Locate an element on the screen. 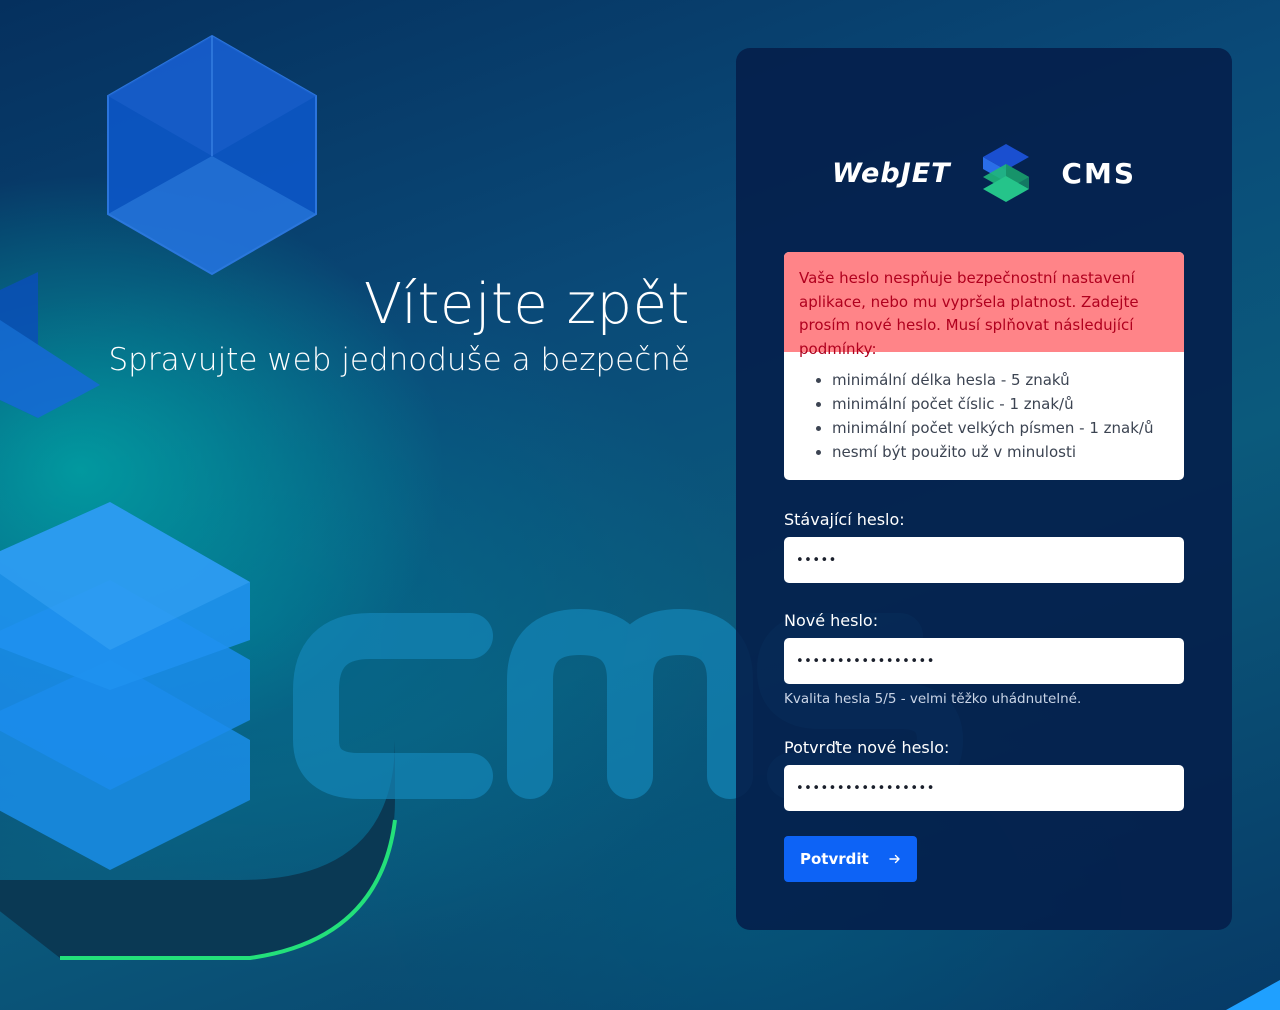 Image resolution: width=1280 pixels, height=1010 pixels. arrow-right-icon is located at coordinates (894, 859).